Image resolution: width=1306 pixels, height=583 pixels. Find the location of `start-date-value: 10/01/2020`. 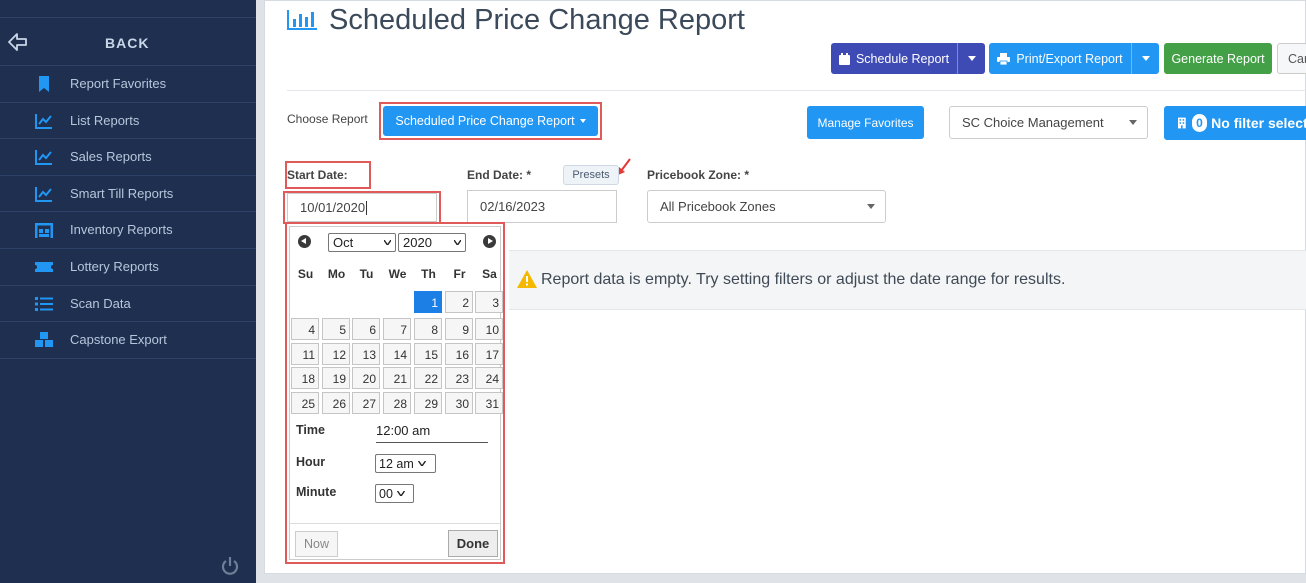

start-date-value: 10/01/2020 is located at coordinates (333, 207).